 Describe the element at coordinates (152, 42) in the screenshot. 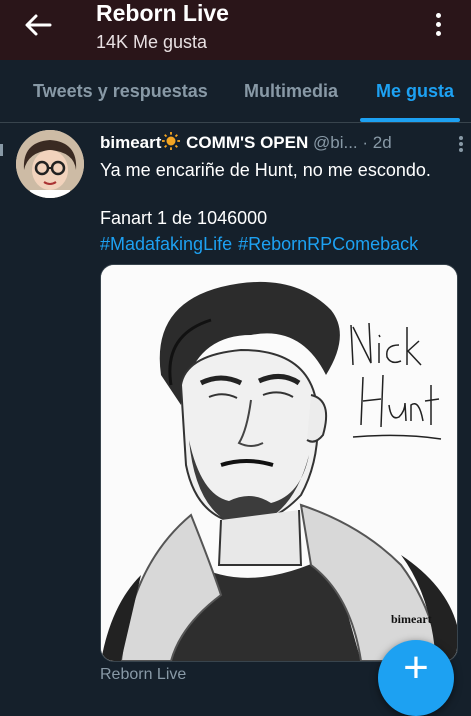

I see `likes-count: 14K Me gusta` at that location.